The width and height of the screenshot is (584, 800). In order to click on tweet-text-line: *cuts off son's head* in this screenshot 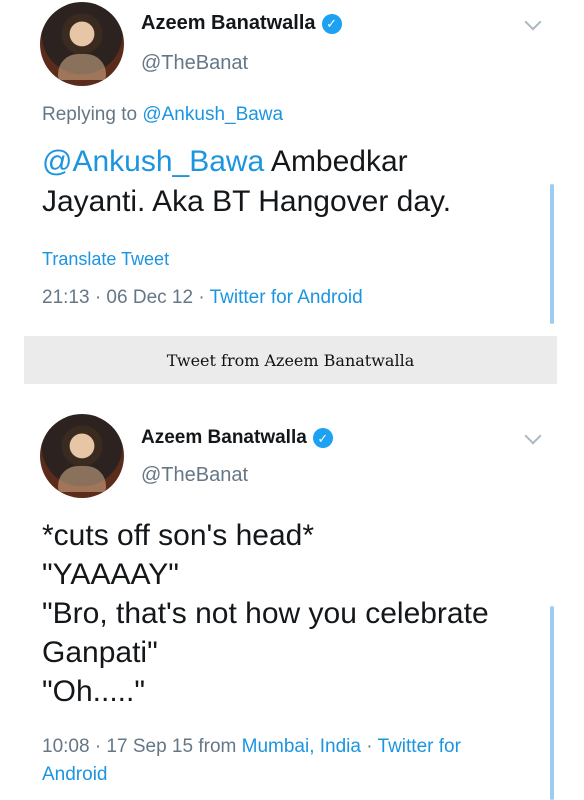, I will do `click(178, 535)`.